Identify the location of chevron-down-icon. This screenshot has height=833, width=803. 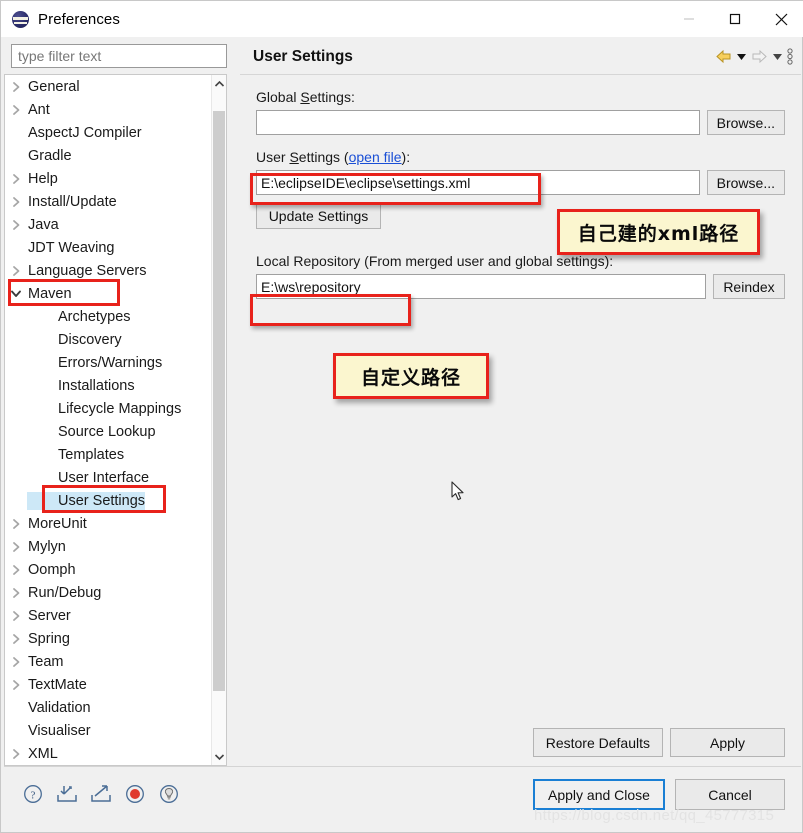
(16, 293).